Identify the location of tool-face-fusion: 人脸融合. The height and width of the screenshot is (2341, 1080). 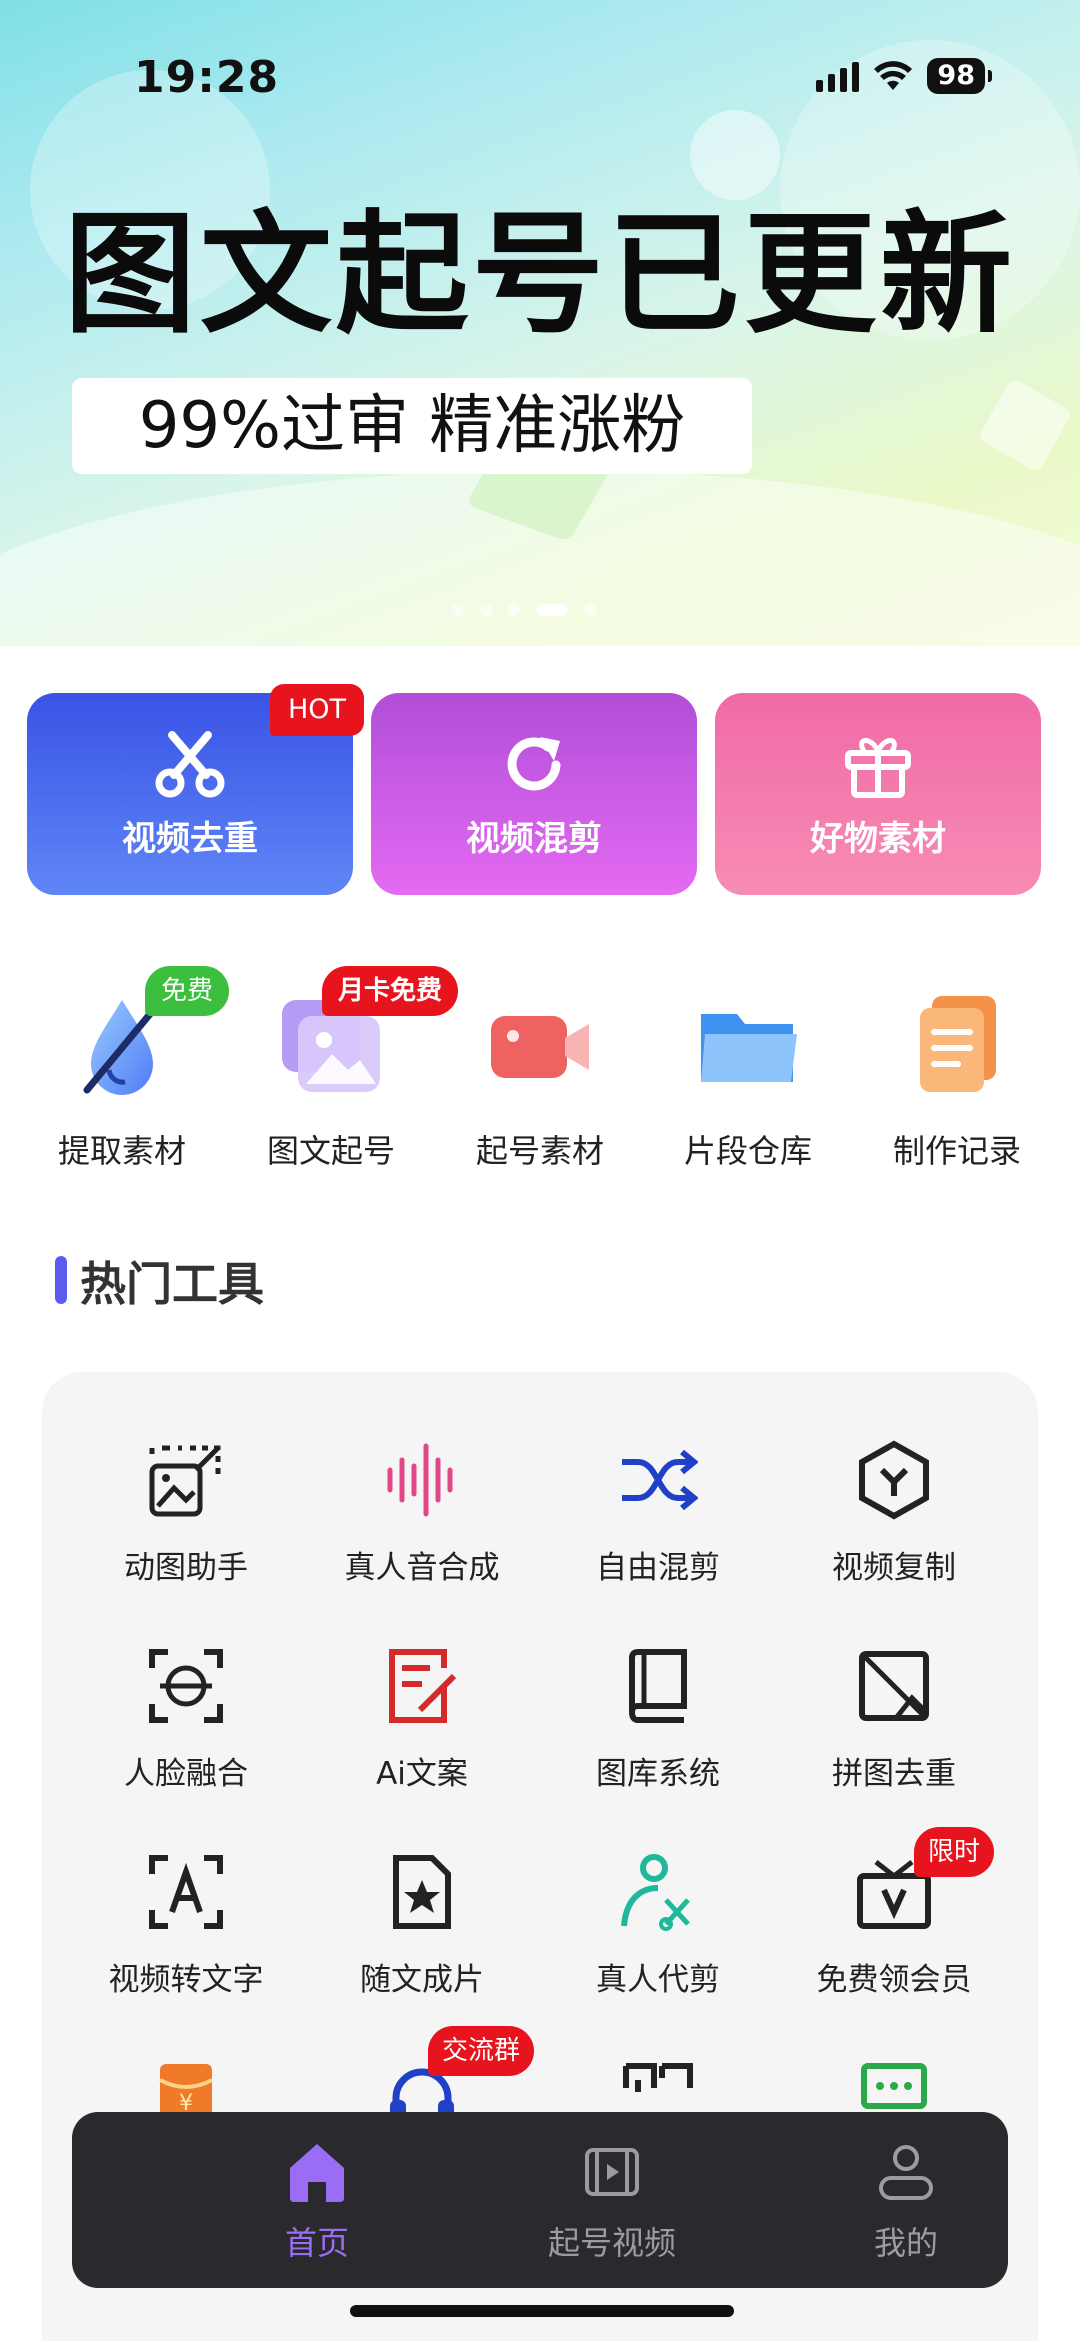
(186, 1719).